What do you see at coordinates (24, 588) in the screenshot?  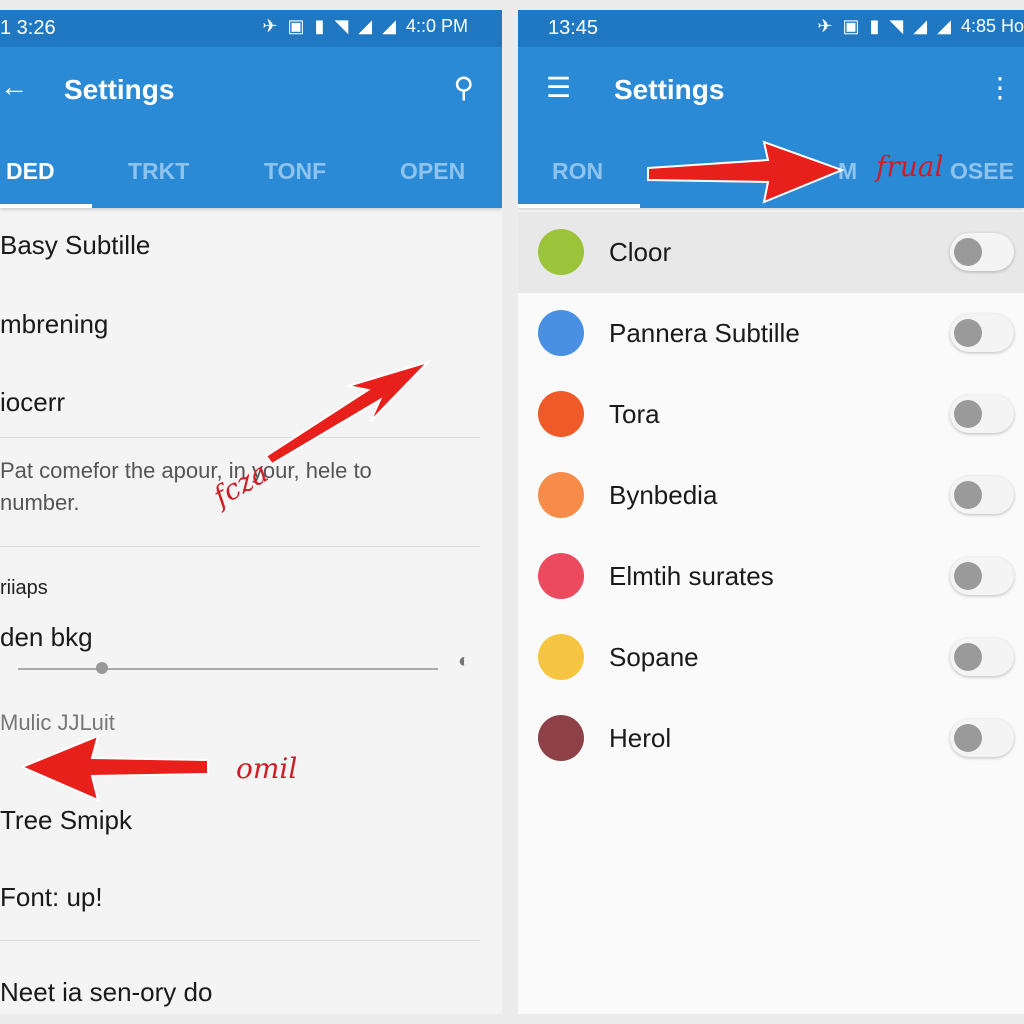 I see `section-header: riiaps` at bounding box center [24, 588].